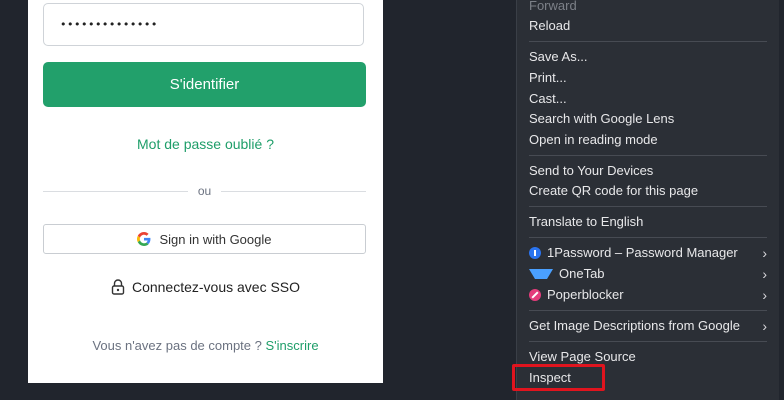 The image size is (784, 400). Describe the element at coordinates (205, 144) in the screenshot. I see `forgot-password-link: Mot de passe oublié ?` at that location.